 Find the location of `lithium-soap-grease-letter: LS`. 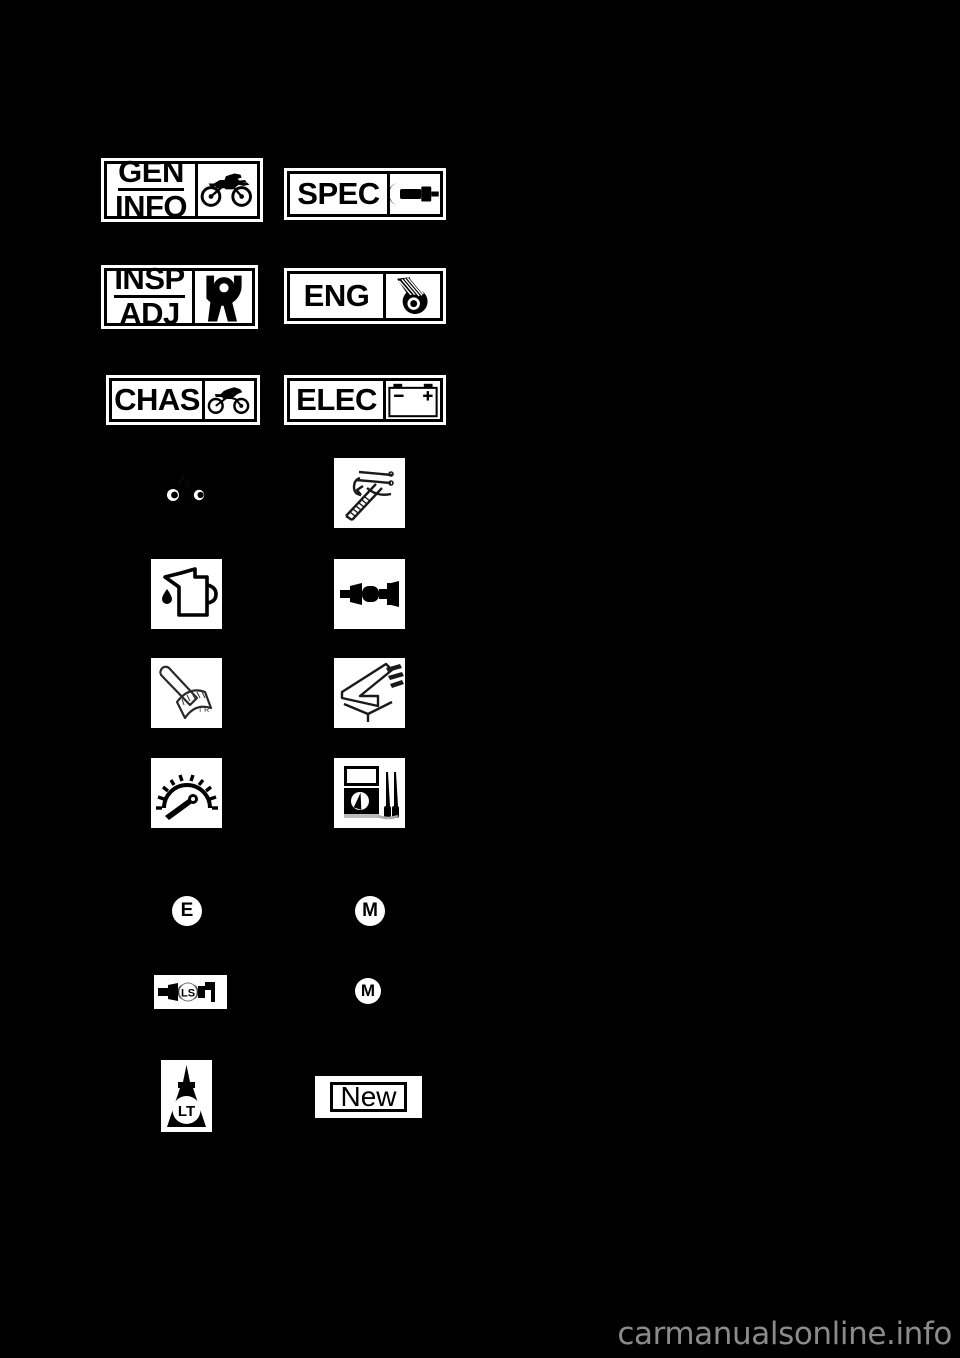

lithium-soap-grease-letter: LS is located at coordinates (188, 994).